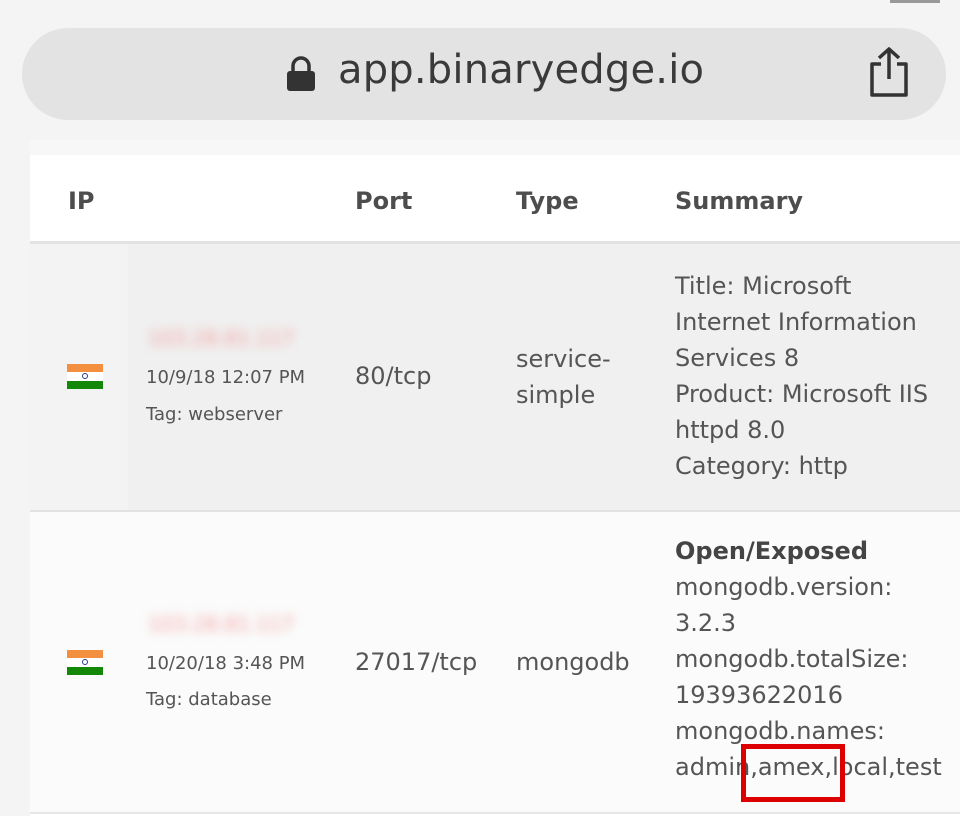  Describe the element at coordinates (209, 699) in the screenshot. I see `tag-label: Tag: database` at that location.